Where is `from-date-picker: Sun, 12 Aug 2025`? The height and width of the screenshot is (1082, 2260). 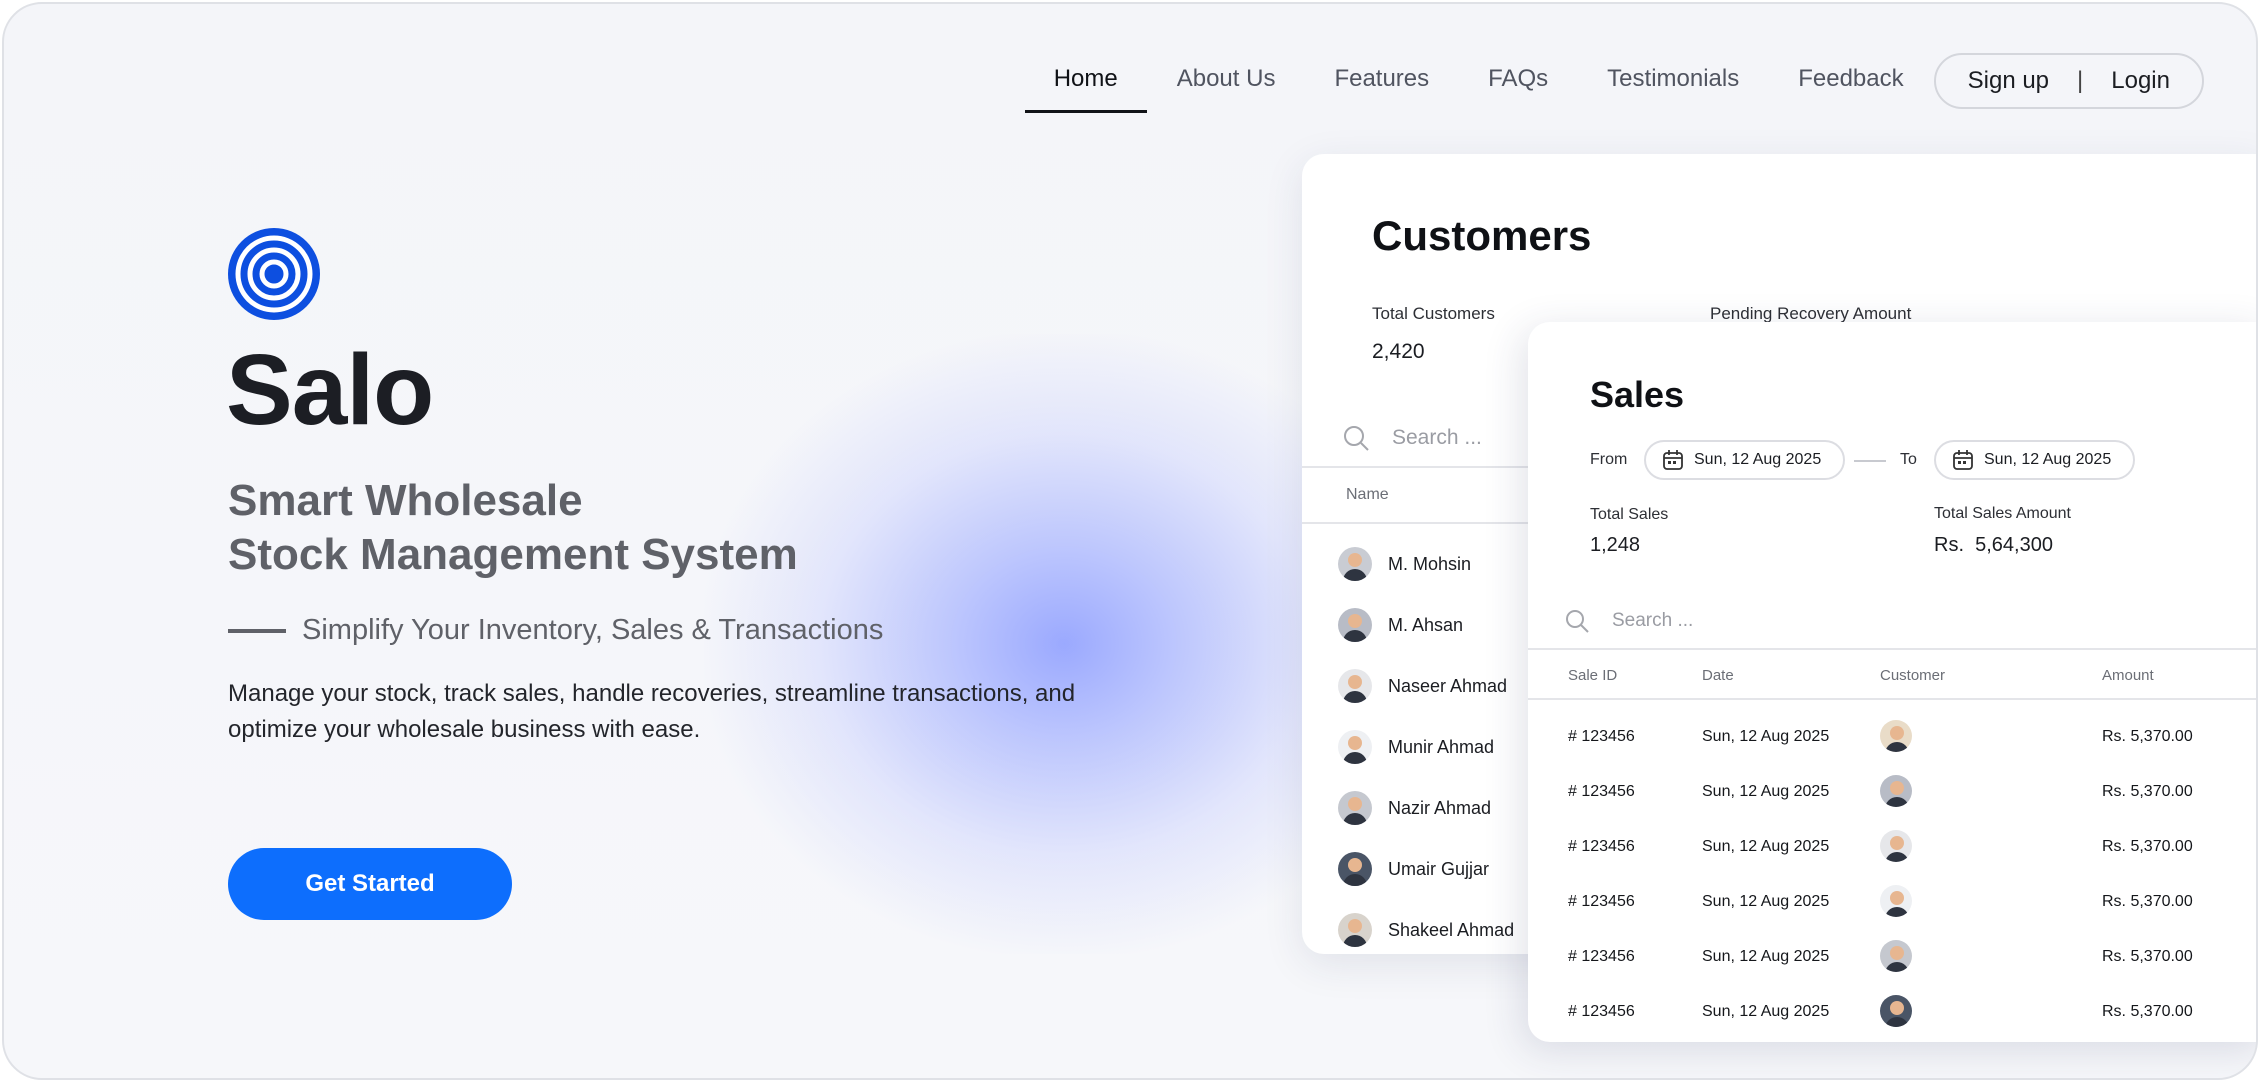
from-date-picker: Sun, 12 Aug 2025 is located at coordinates (1745, 460).